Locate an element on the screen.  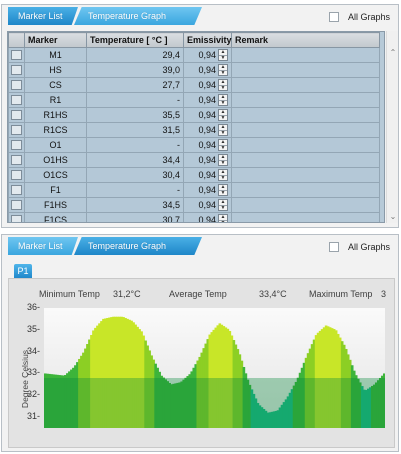
temperature-cell: 27,7 is located at coordinates (135, 85).